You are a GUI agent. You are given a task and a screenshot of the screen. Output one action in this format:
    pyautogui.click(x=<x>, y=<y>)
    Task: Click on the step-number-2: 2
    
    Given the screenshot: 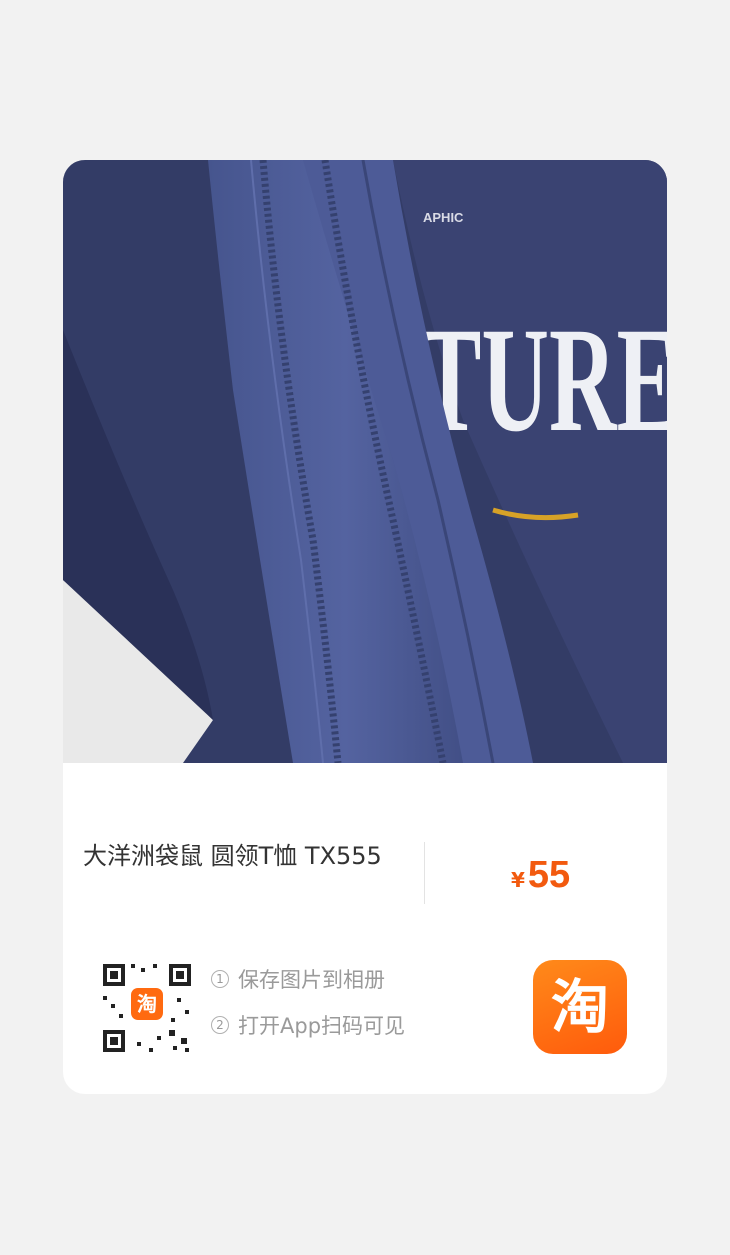 What is the action you would take?
    pyautogui.click(x=220, y=1025)
    